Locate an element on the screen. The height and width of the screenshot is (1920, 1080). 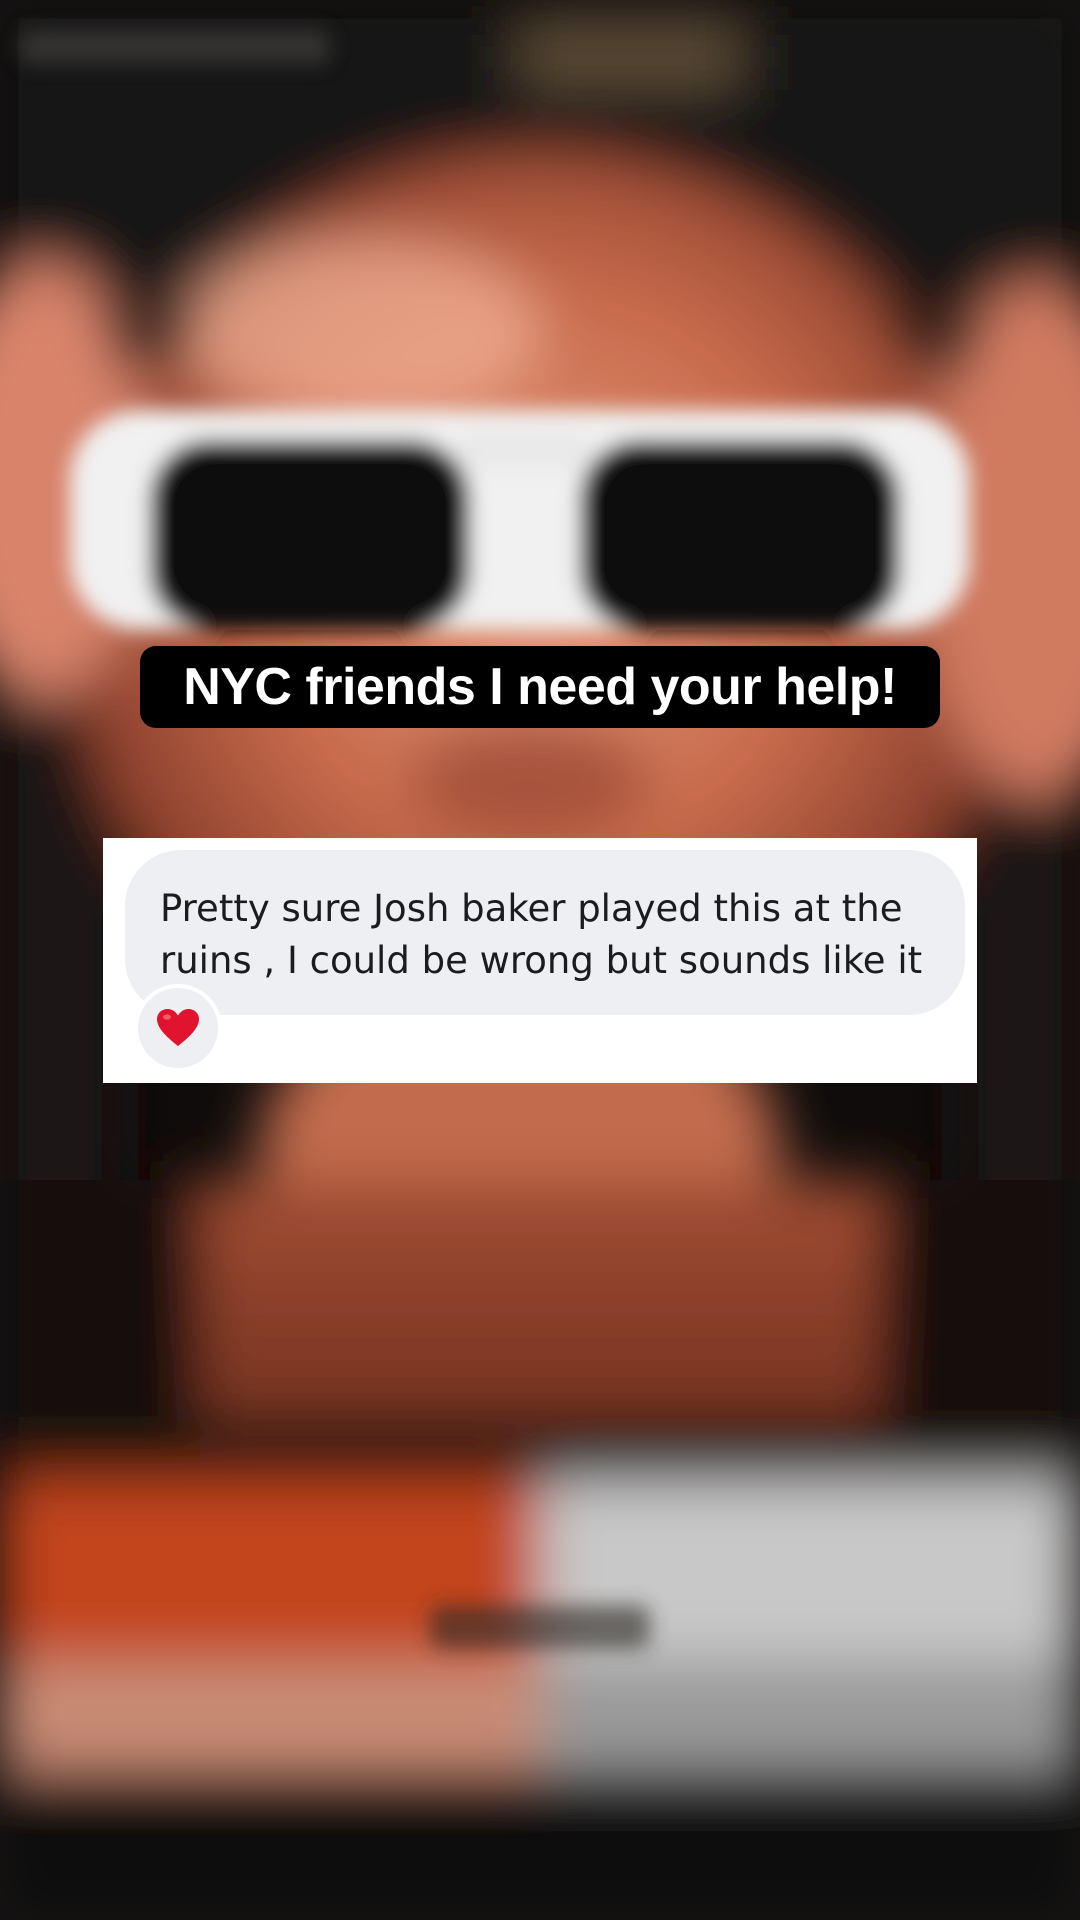
red-heart-icon is located at coordinates (178, 1028).